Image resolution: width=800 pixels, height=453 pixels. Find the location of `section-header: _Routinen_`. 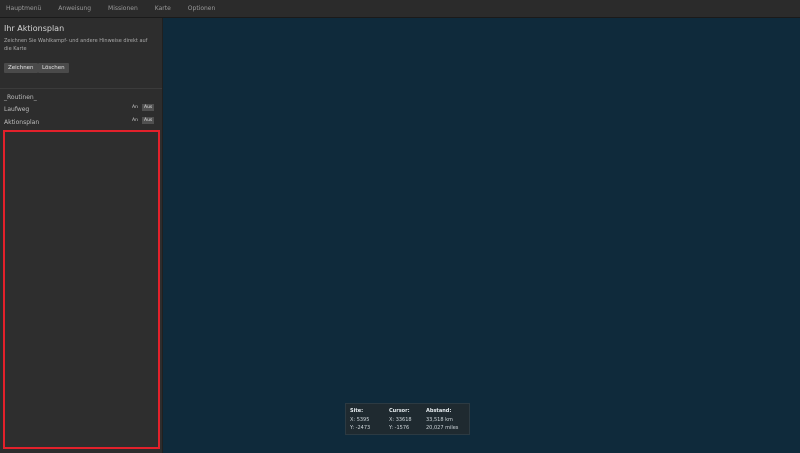

section-header: _Routinen_ is located at coordinates (20, 97).